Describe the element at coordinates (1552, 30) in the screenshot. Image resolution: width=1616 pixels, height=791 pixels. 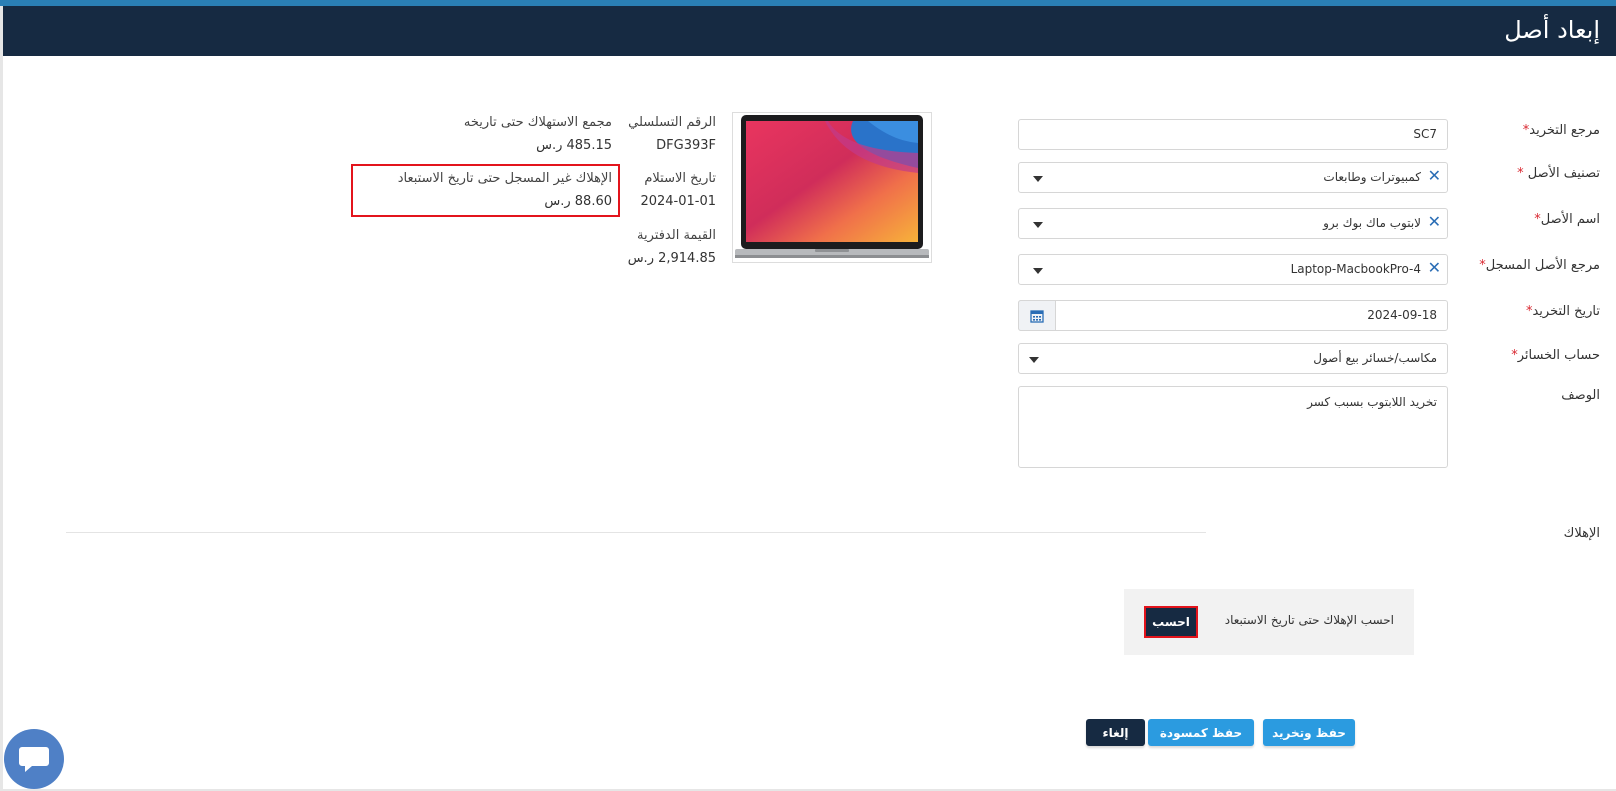
I see `page-title: إبعاد أصل` at that location.